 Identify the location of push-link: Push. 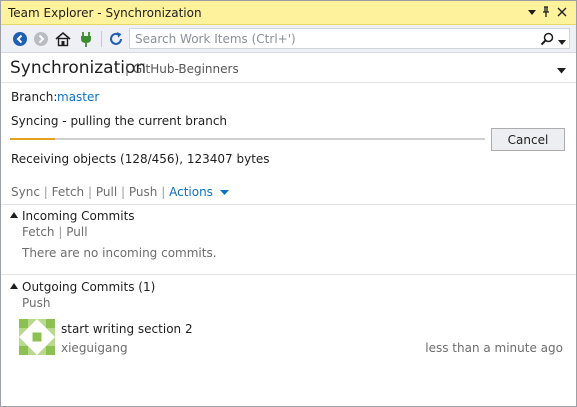
(143, 192).